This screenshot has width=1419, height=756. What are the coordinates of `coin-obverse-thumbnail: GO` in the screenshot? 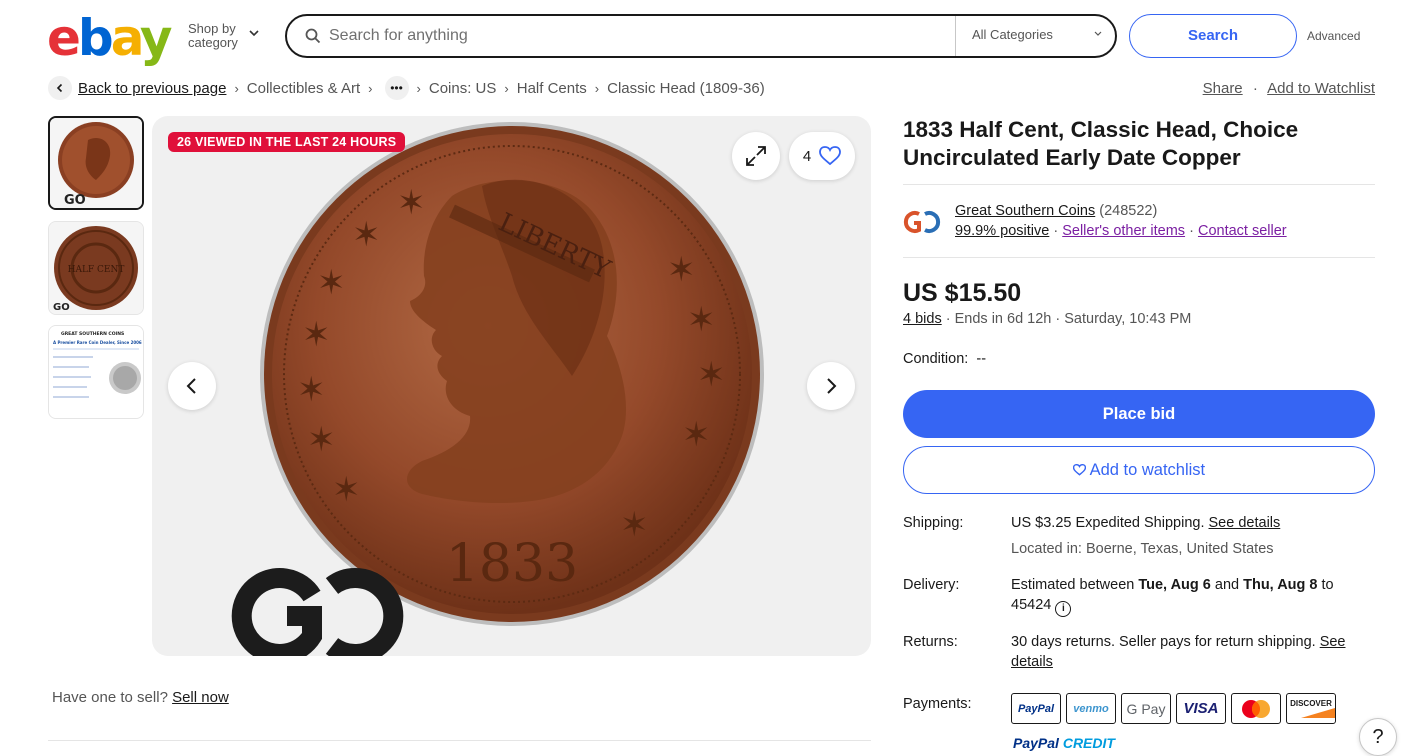 It's located at (96, 163).